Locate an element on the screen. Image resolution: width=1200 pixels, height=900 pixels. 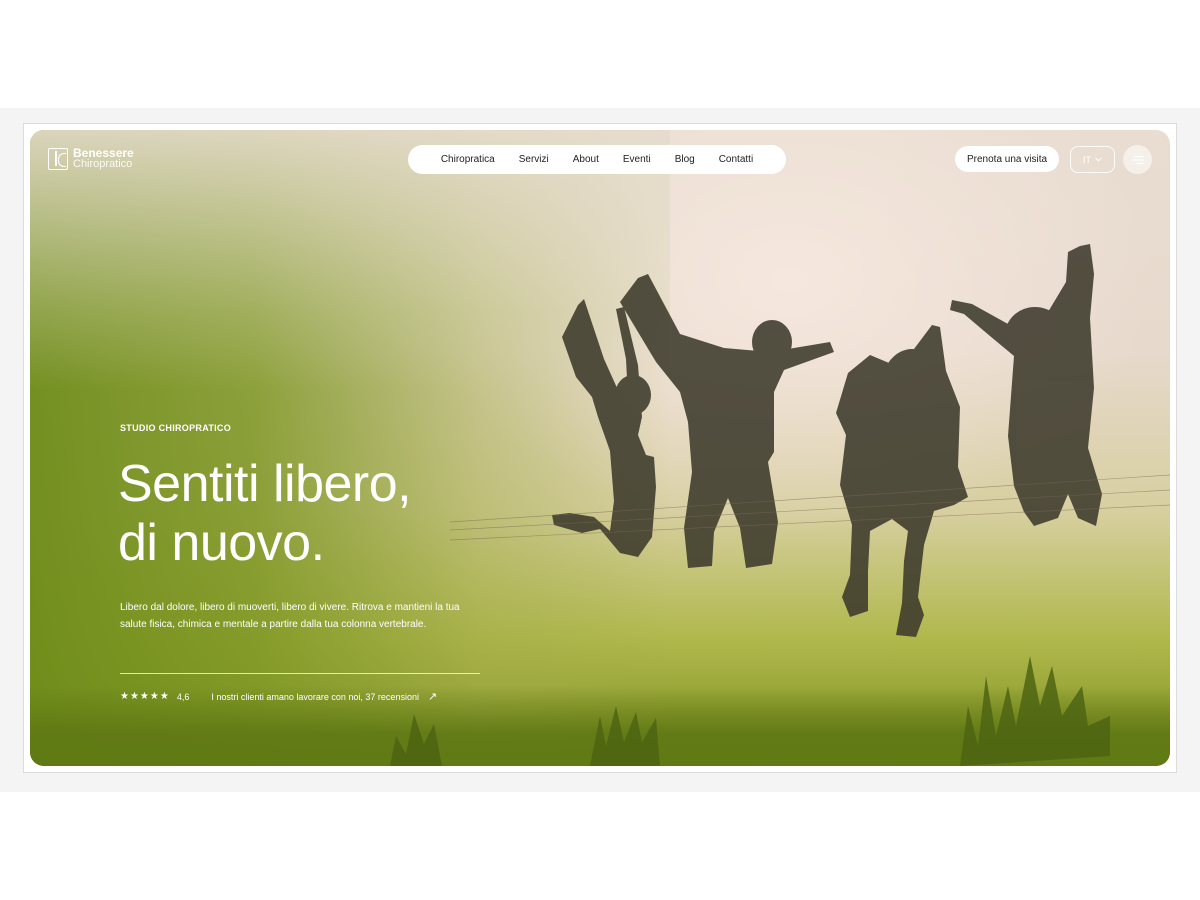
hero-headline: Sentiti libero, di nuovo. is located at coordinates (328, 514).